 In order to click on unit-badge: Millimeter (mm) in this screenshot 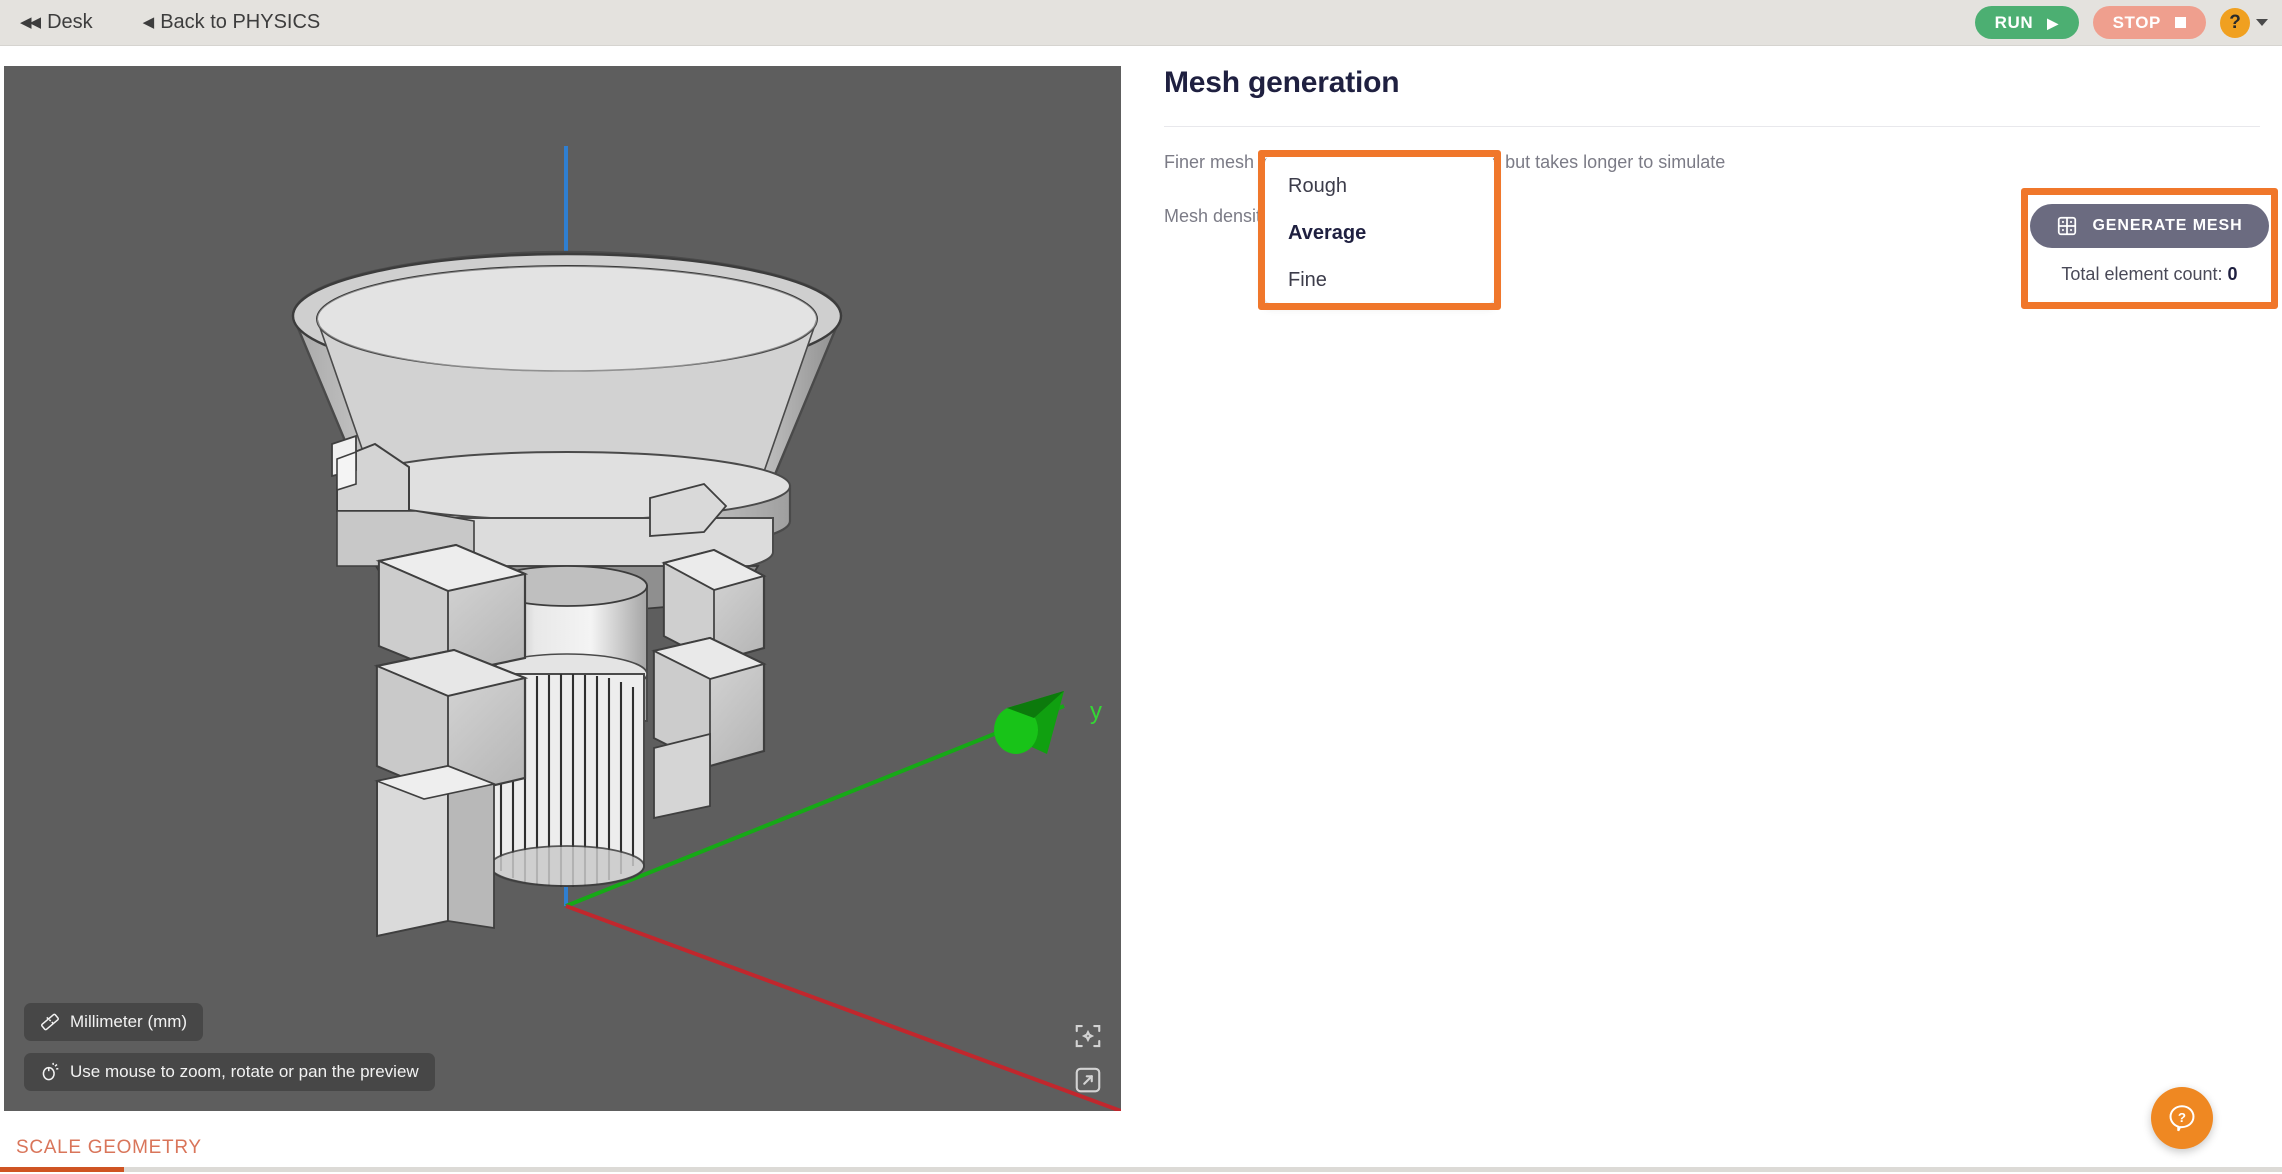, I will do `click(114, 1022)`.